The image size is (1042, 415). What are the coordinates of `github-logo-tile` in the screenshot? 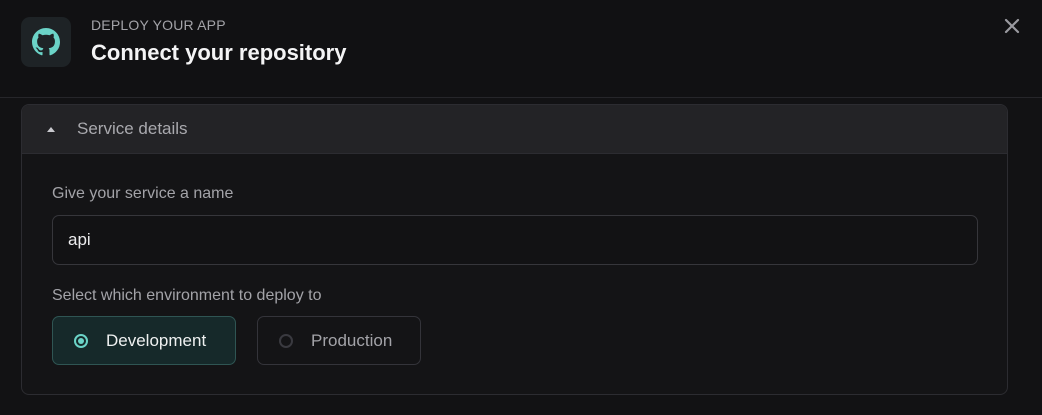 It's located at (46, 42).